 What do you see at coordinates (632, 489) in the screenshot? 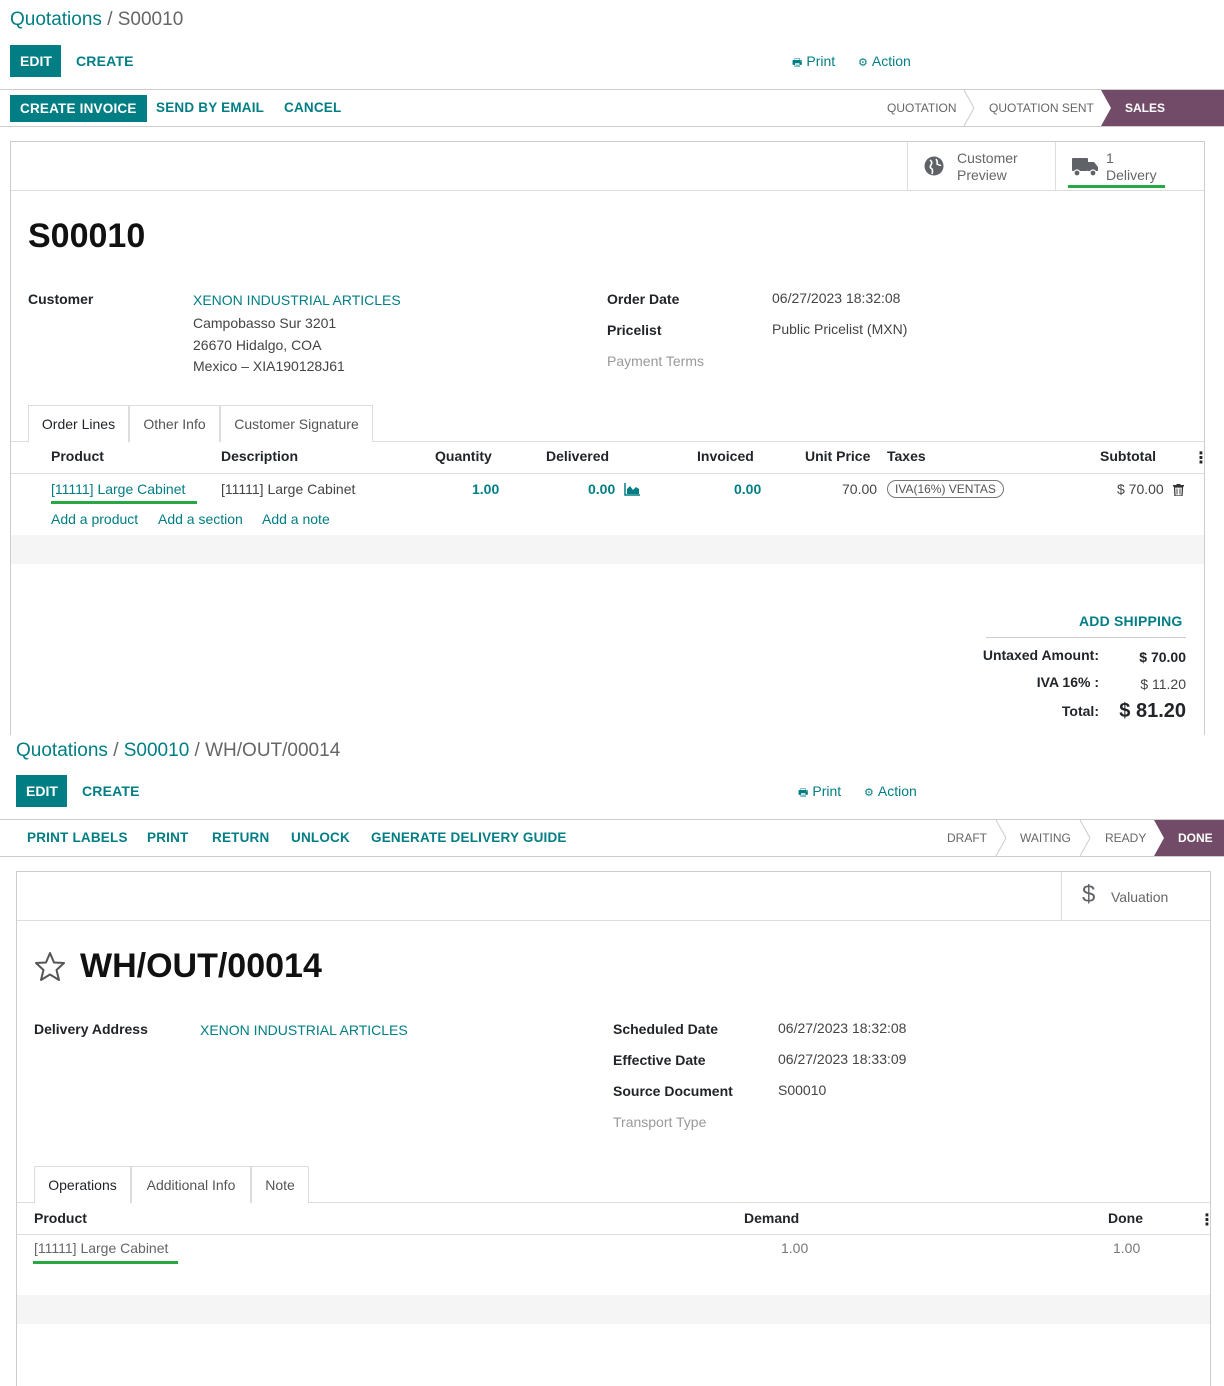
I see `area-chart-icon` at bounding box center [632, 489].